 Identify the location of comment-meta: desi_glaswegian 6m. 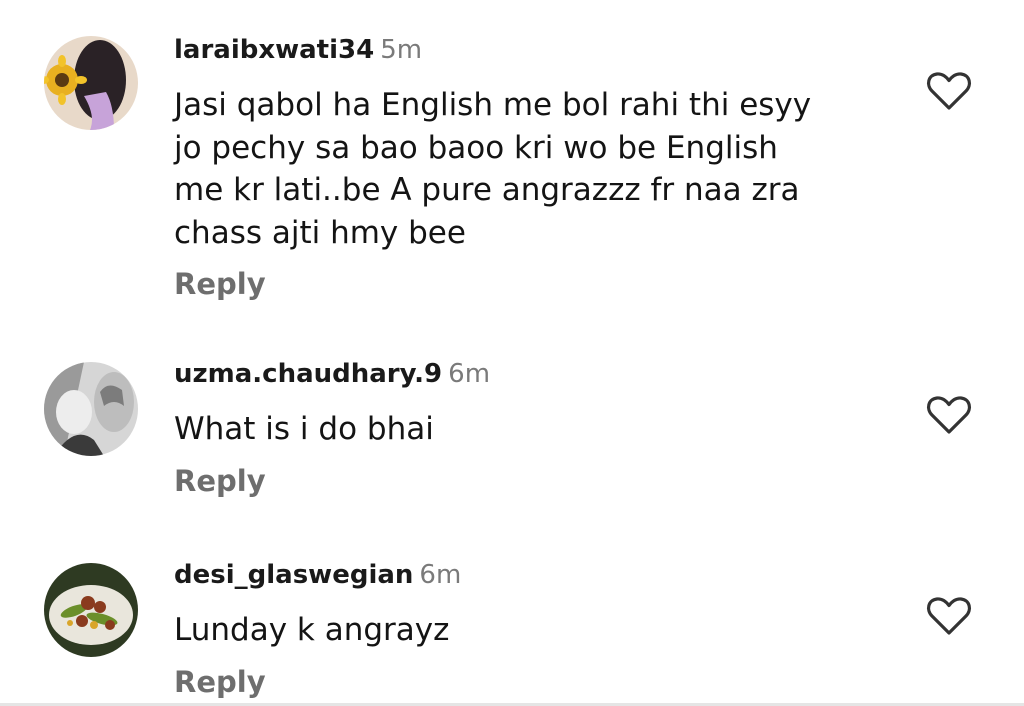
(534, 575).